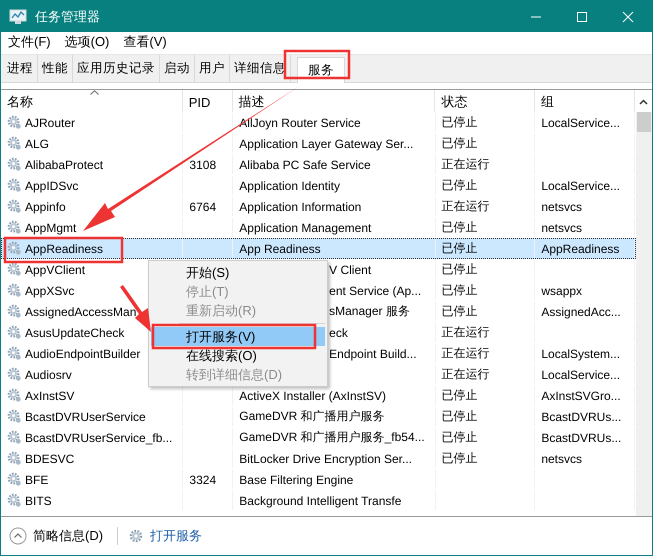  Describe the element at coordinates (29, 42) in the screenshot. I see `menu-item: 文件(F)` at that location.